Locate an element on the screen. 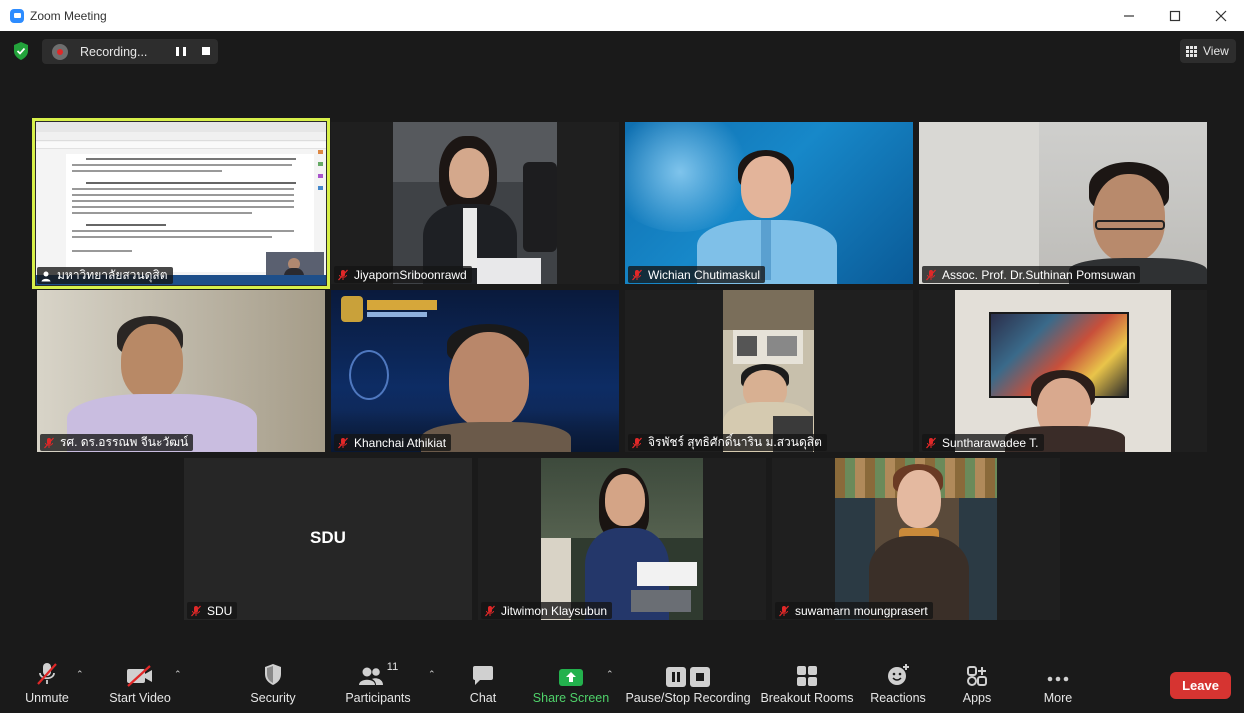 The image size is (1244, 713). participant-name: Suntharawadee T. is located at coordinates (990, 442).